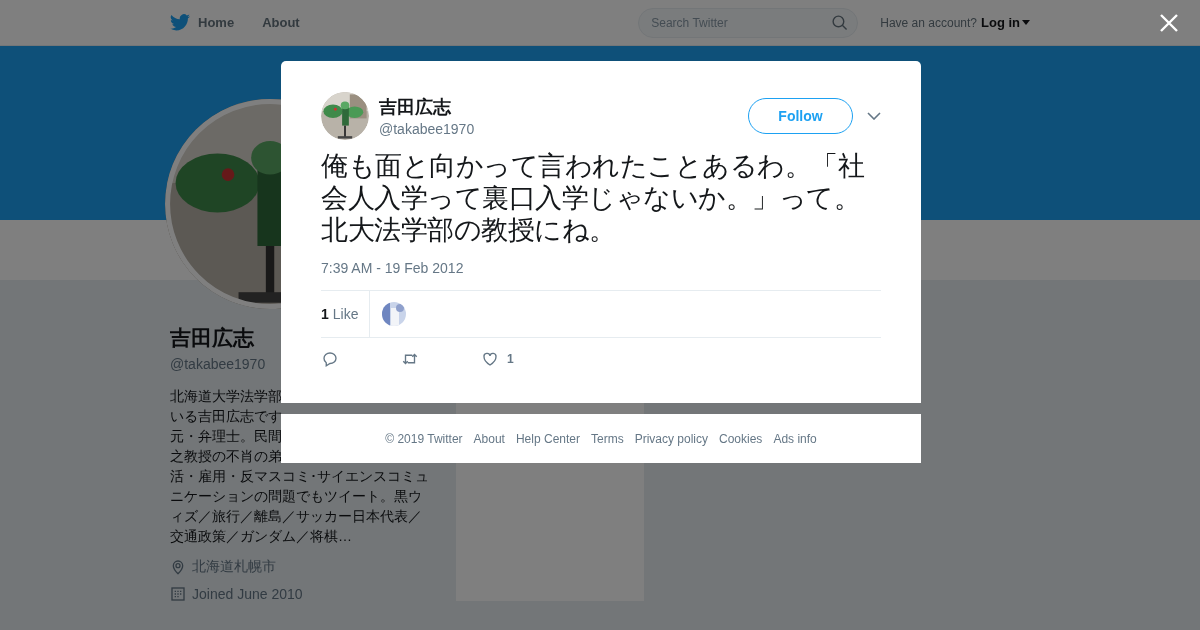 The height and width of the screenshot is (630, 1200). What do you see at coordinates (226, 396) in the screenshot?
I see `bio-line: 北海道大学法学部` at bounding box center [226, 396].